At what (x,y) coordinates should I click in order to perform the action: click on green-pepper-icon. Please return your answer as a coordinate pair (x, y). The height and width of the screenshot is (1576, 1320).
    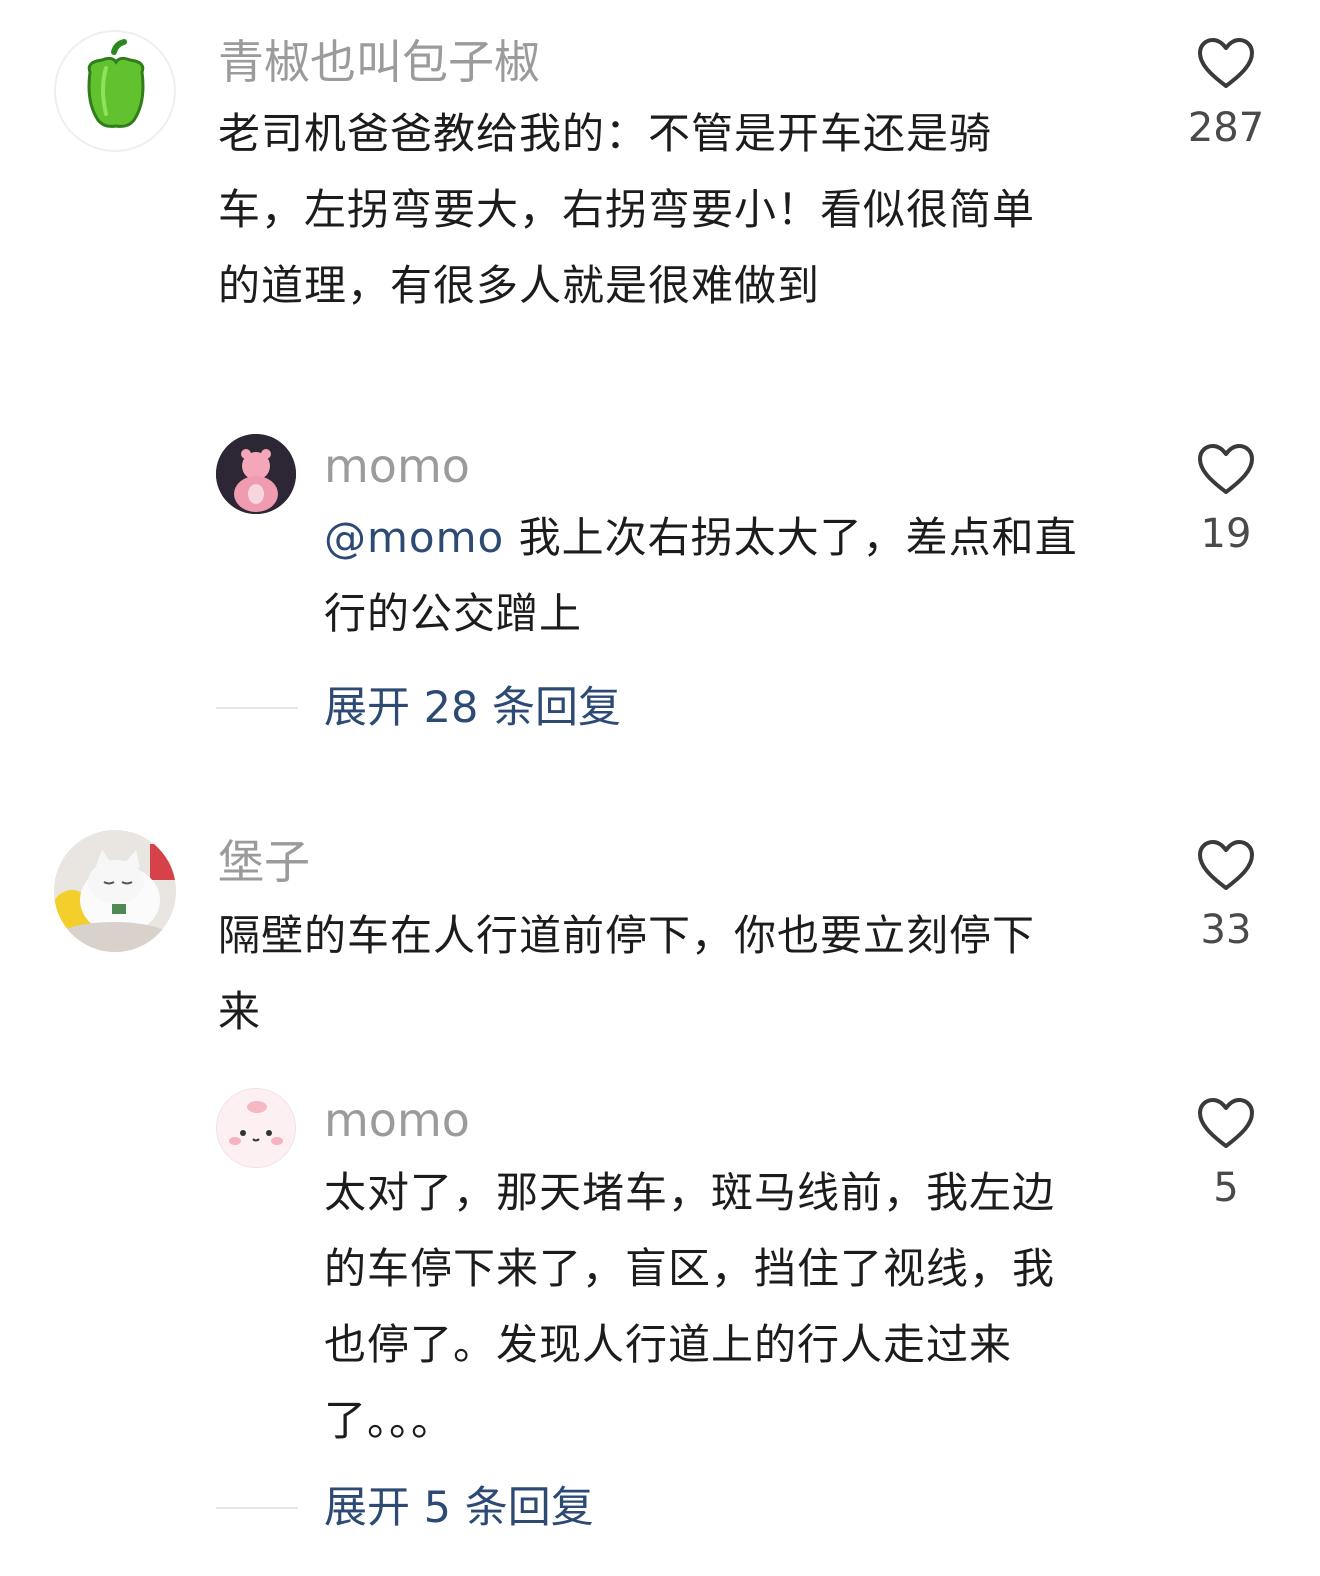
    Looking at the image, I should click on (116, 83).